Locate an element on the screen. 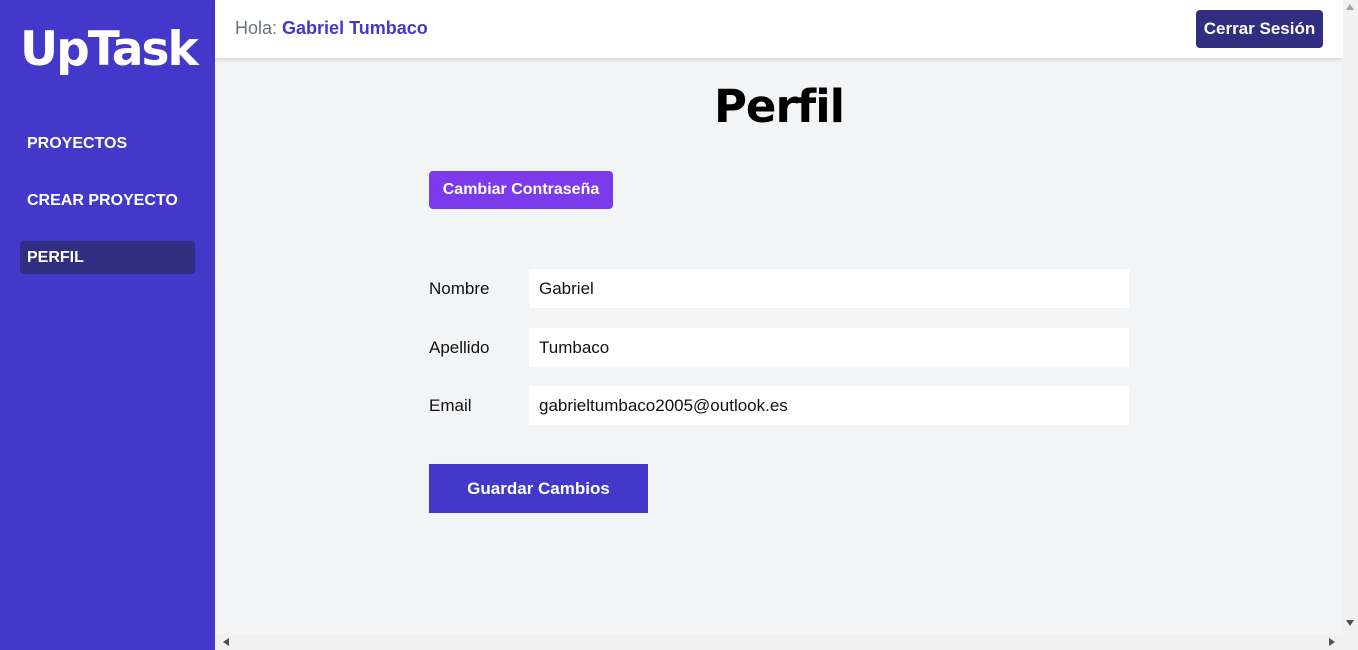 This screenshot has height=650, width=1358. greeting-prefix: Hola: is located at coordinates (256, 28).